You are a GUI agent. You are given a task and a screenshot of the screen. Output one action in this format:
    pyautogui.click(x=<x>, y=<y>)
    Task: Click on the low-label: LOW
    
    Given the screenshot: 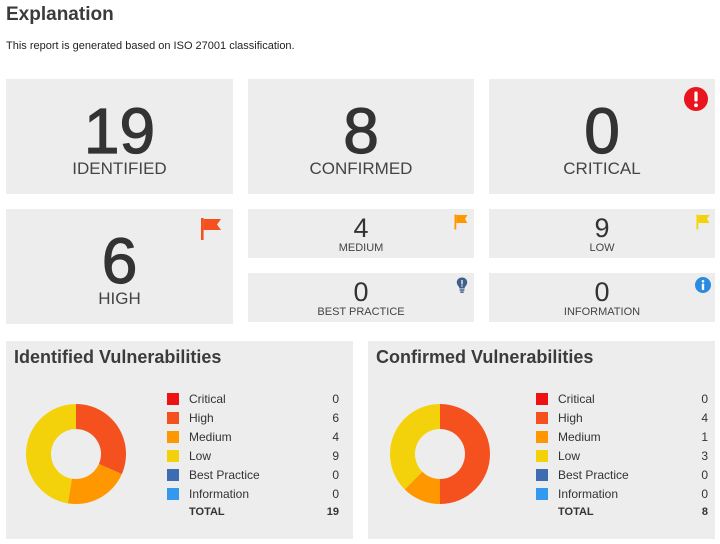 What is the action you would take?
    pyautogui.click(x=602, y=248)
    